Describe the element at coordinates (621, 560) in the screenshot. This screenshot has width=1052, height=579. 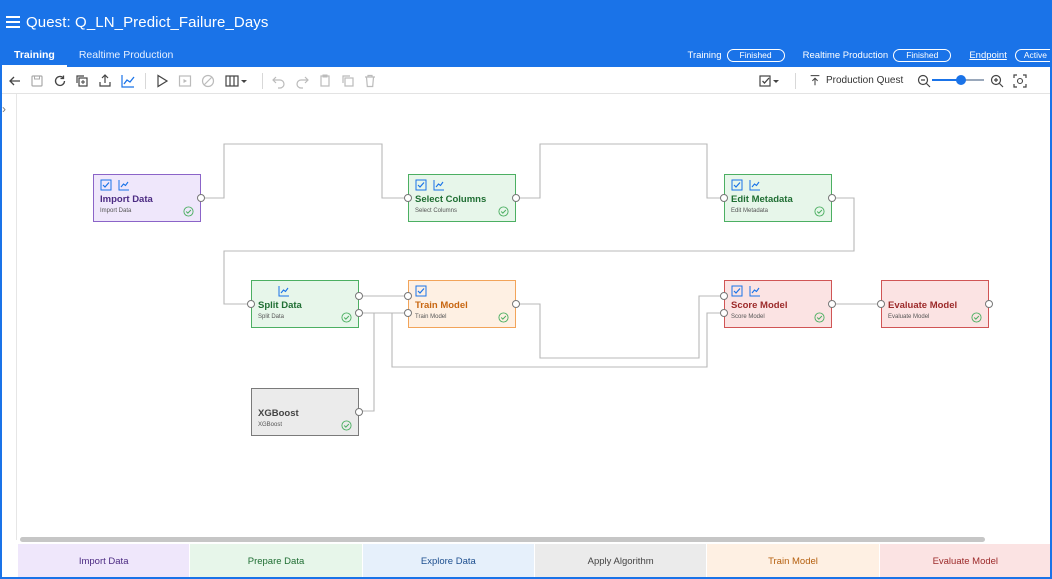
I see `palette-apply-algorithm: Apply Algorithm` at that location.